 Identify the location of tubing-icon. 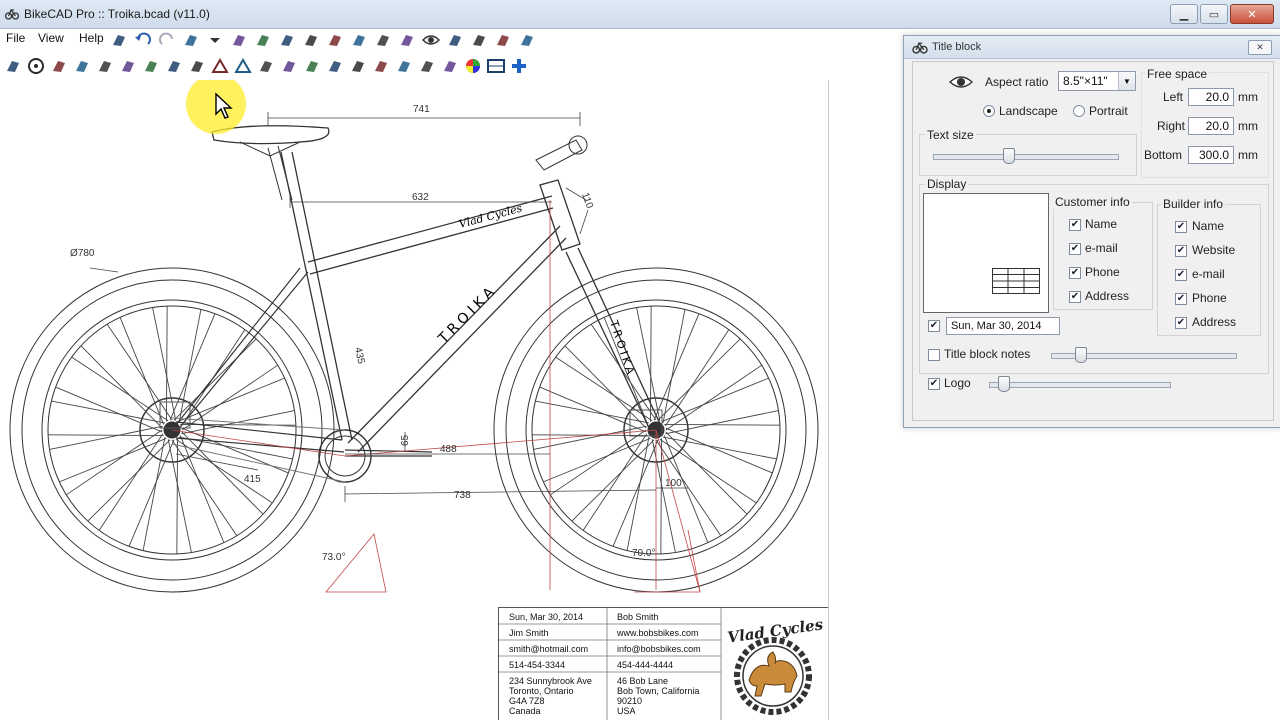
(455, 40).